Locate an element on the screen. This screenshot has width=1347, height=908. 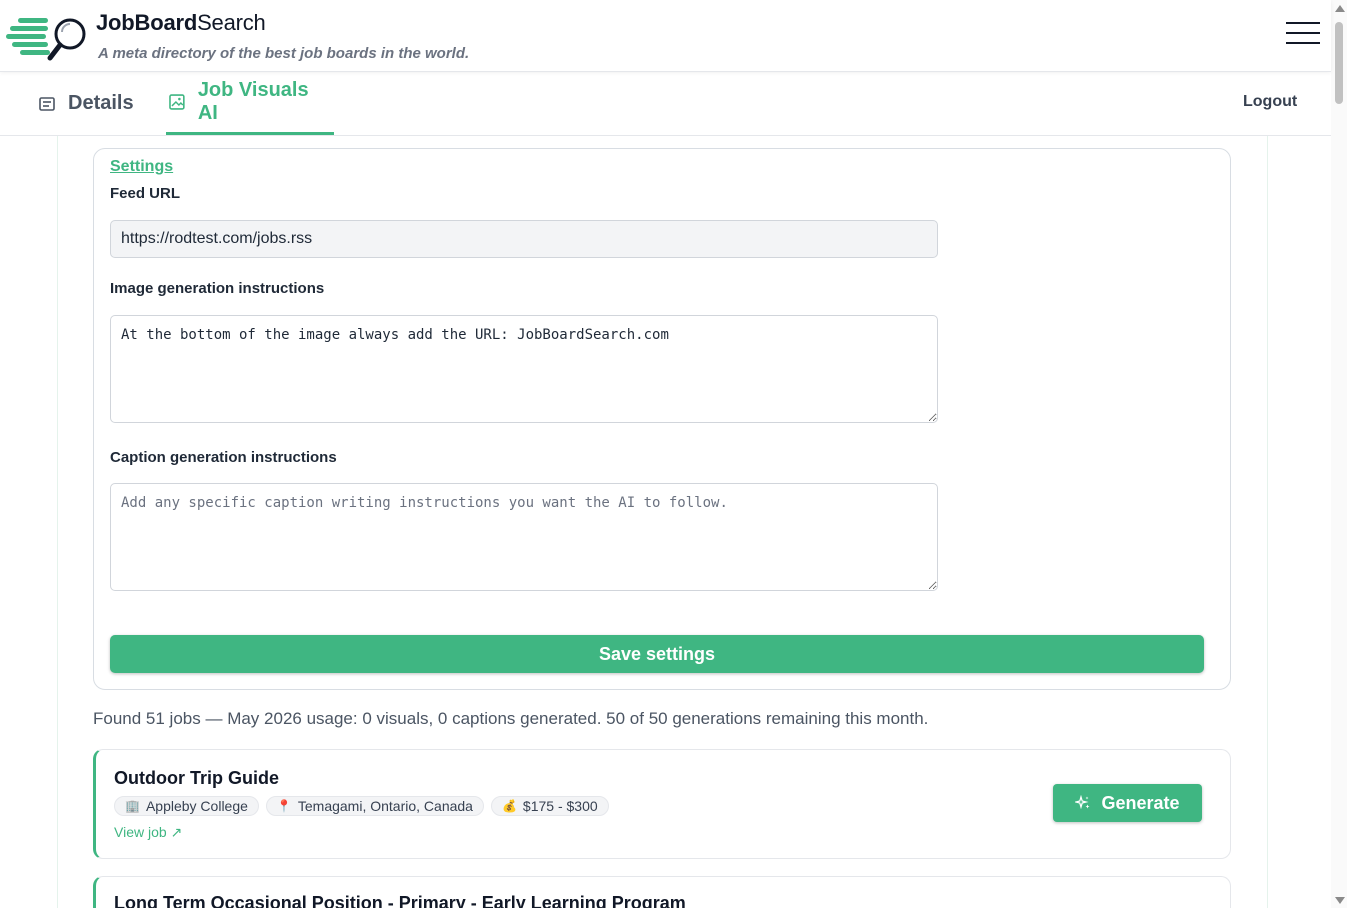
money-bag-icon: 💰 is located at coordinates (509, 806).